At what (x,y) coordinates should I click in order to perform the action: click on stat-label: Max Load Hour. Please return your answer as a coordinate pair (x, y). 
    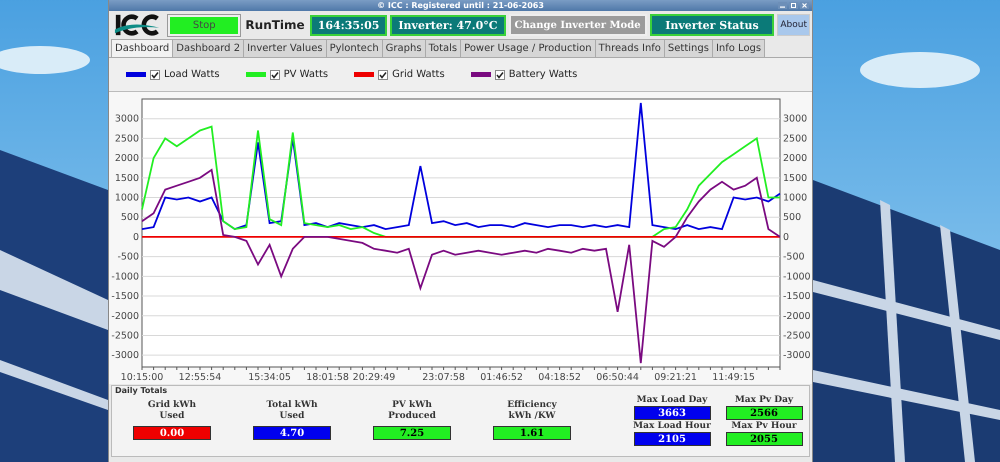
    Looking at the image, I should click on (672, 426).